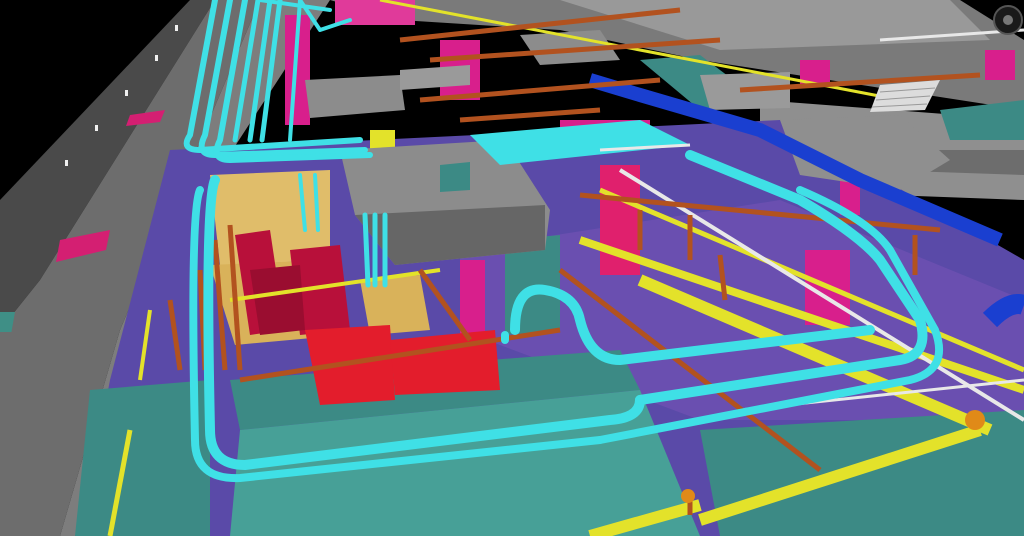  Describe the element at coordinates (455, 177) in the screenshot. I see `equipment-hatch` at that location.